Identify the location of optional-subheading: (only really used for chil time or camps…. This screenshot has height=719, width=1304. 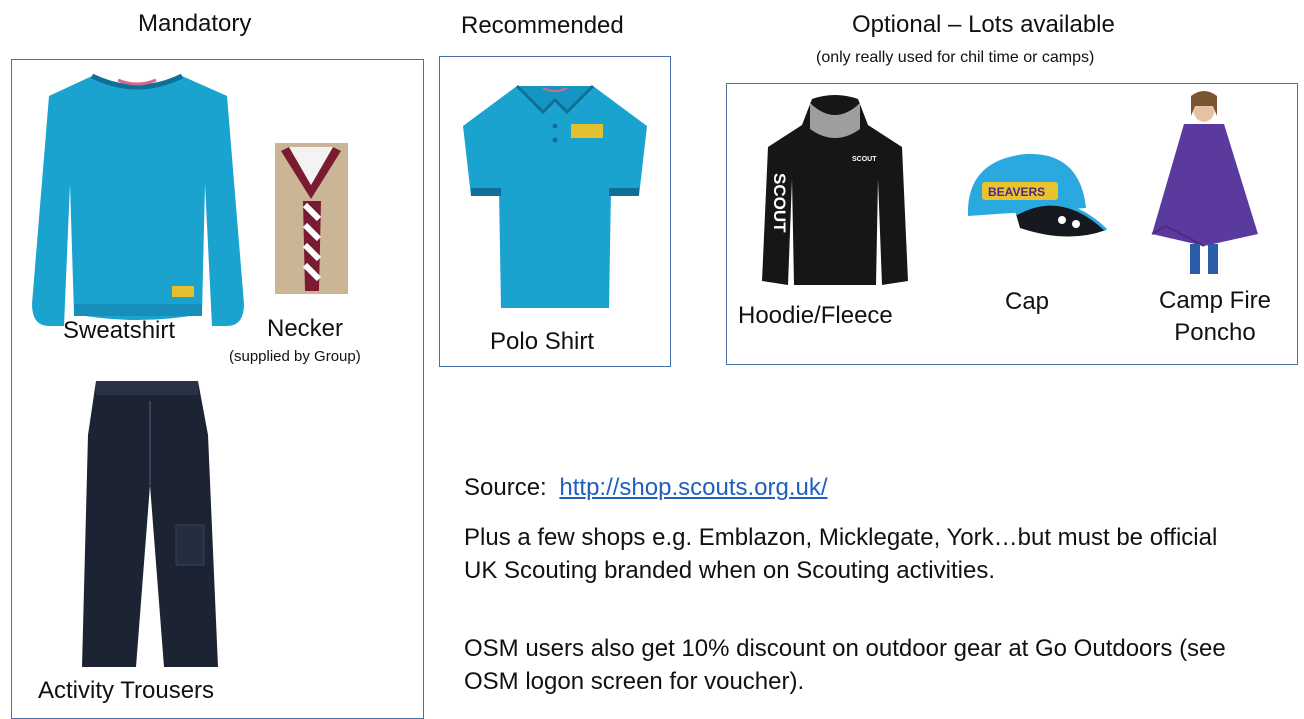
(955, 57).